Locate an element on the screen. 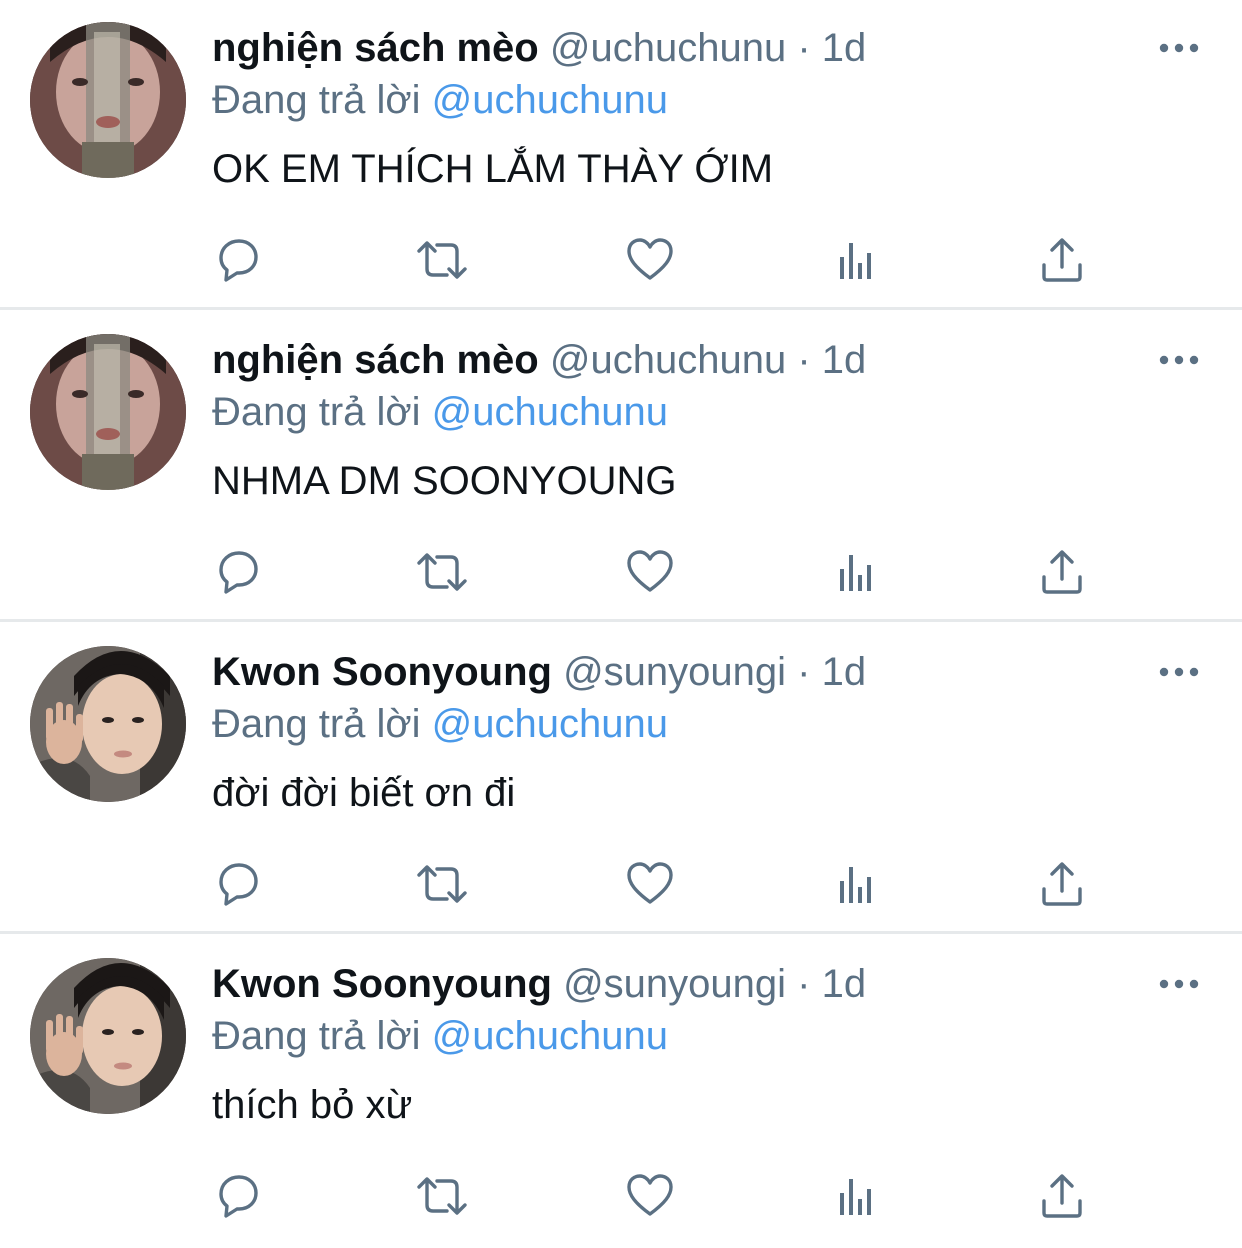 This screenshot has width=1242, height=1248. tweet-text: thích bỏ xừ is located at coordinates (312, 1105).